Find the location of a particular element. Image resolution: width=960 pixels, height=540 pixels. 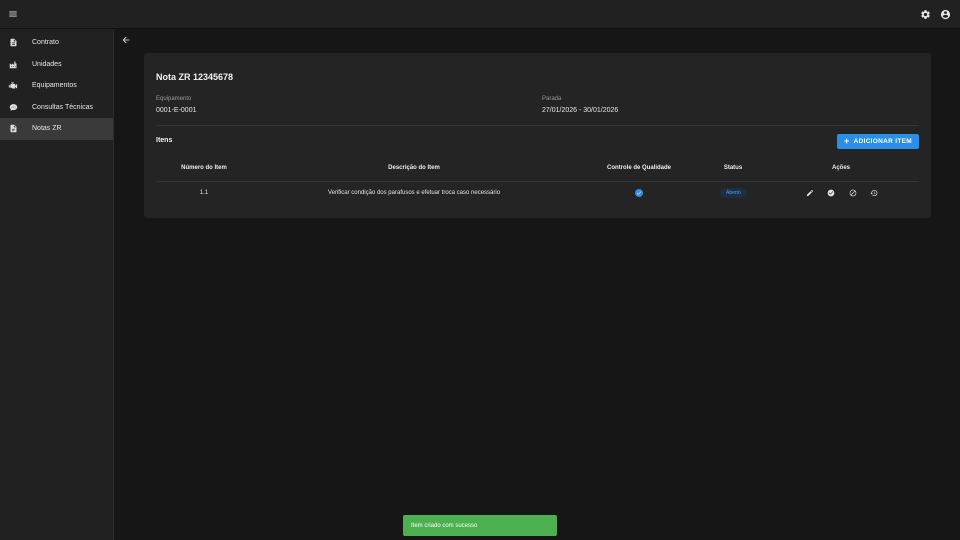

sidebar-item-label: Notas ZR is located at coordinates (47, 129).